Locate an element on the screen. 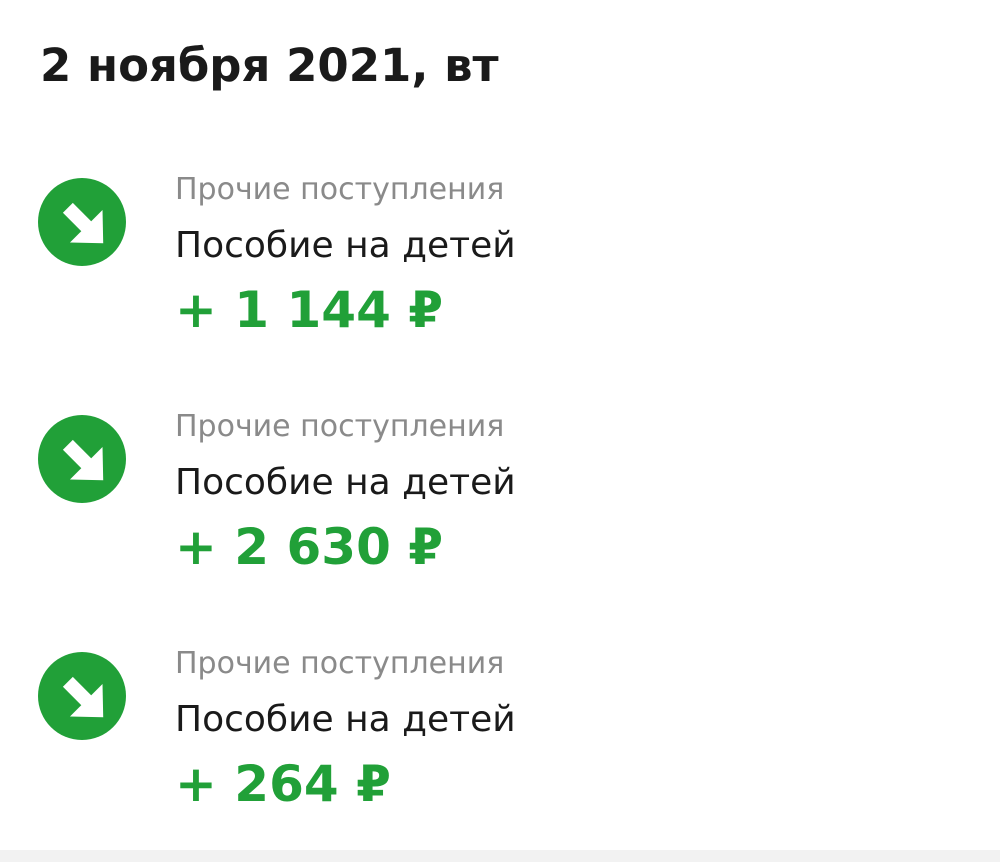 This screenshot has width=1000, height=862. transaction-amount: + 264 ₽ is located at coordinates (283, 784).